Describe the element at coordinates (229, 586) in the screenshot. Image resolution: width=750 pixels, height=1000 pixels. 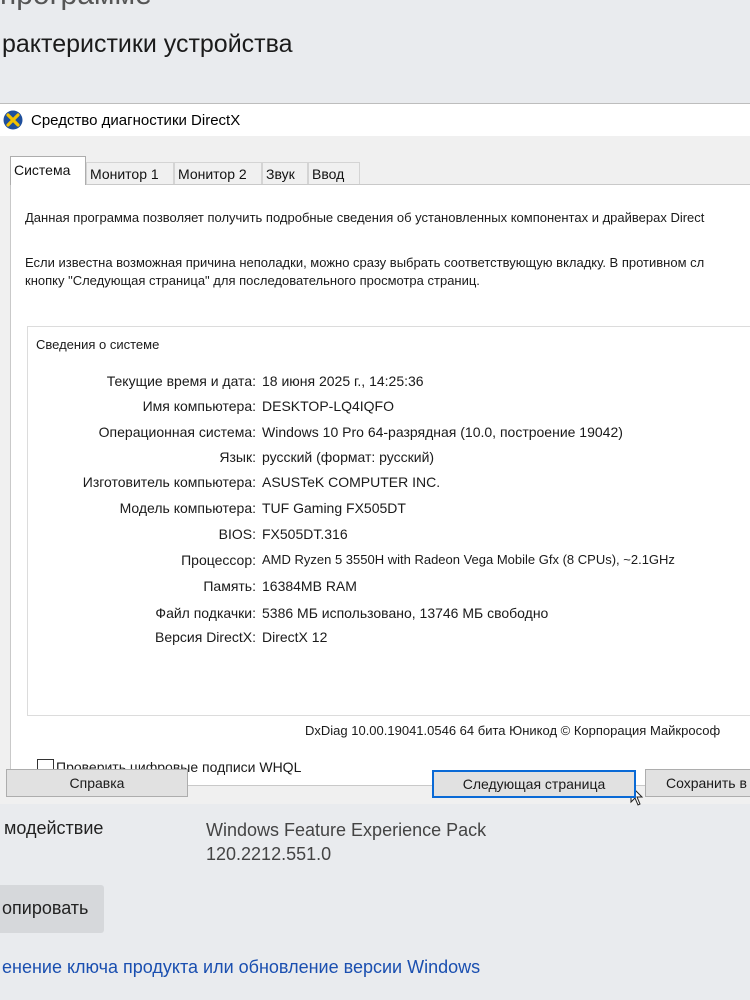
I see `info-label: Память:` at that location.